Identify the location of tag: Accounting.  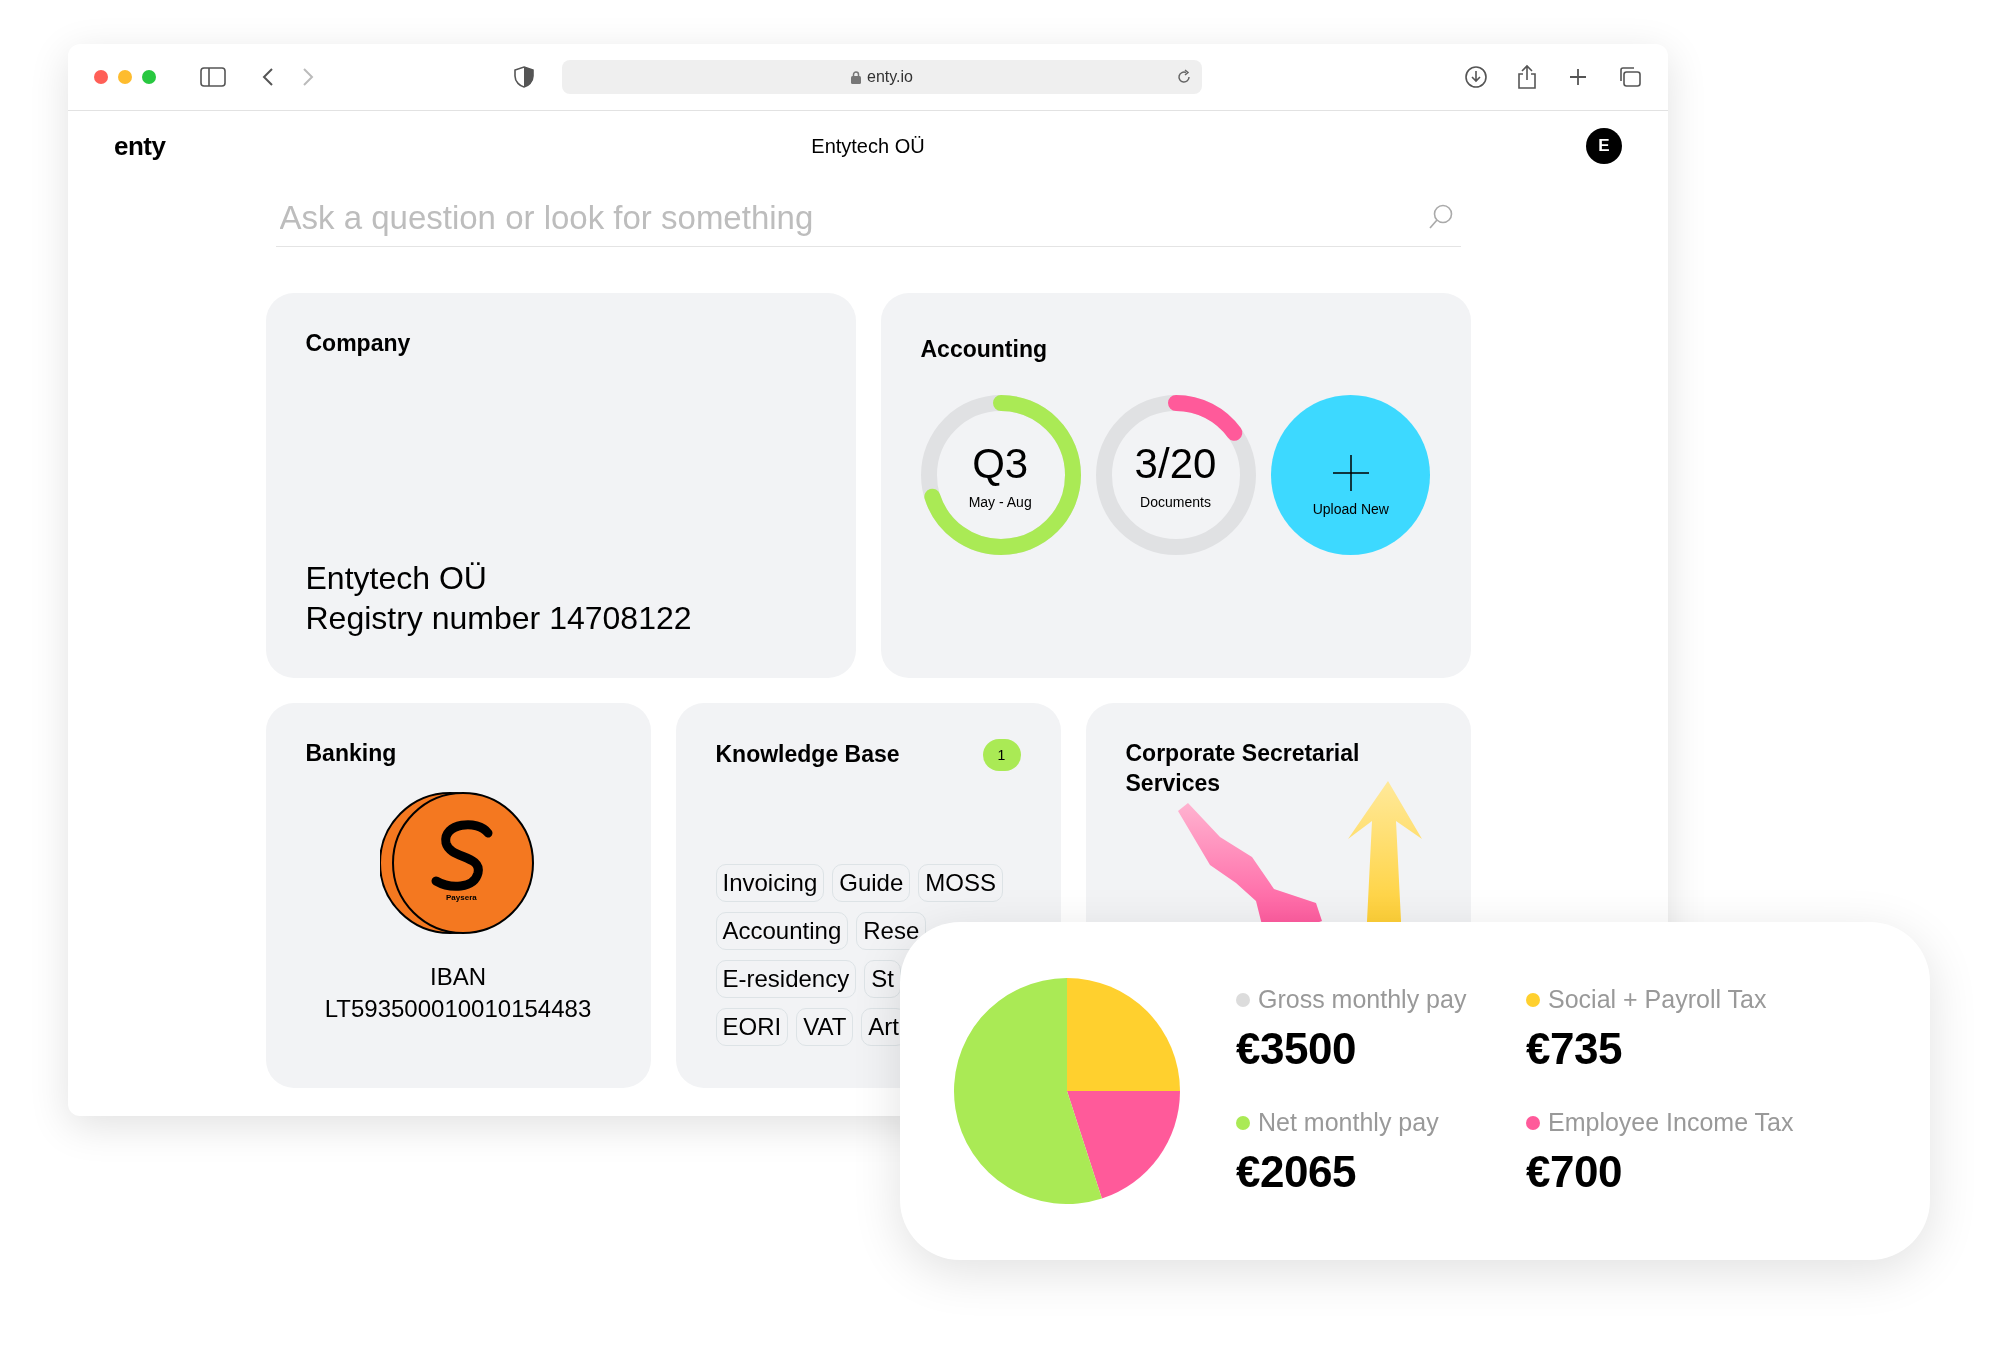
(782, 931).